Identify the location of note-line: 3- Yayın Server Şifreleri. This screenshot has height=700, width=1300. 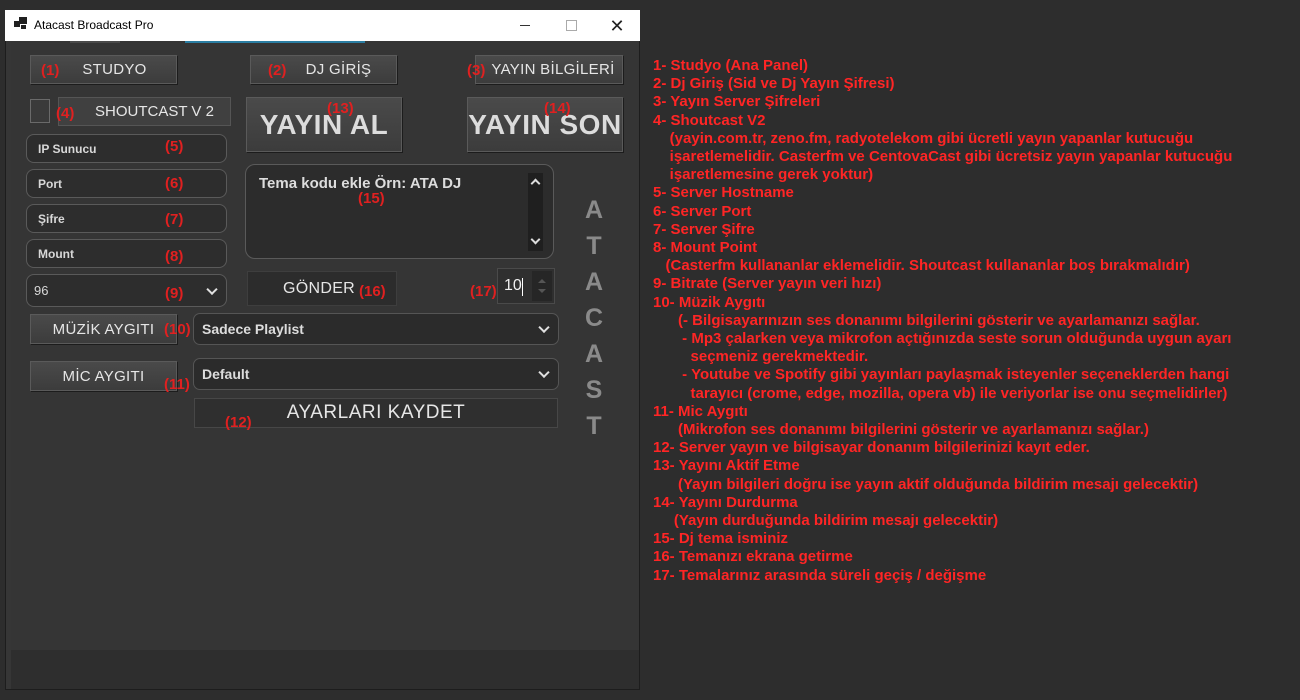
(737, 102).